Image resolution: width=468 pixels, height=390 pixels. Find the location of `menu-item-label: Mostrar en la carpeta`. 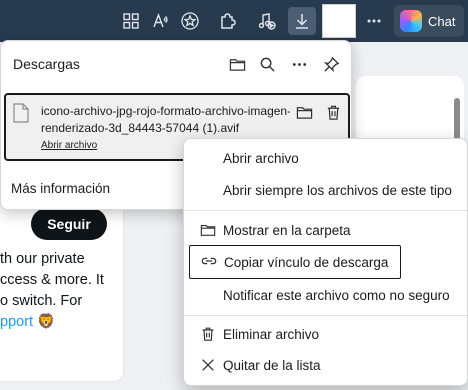

menu-item-label: Mostrar en la carpeta is located at coordinates (287, 230).